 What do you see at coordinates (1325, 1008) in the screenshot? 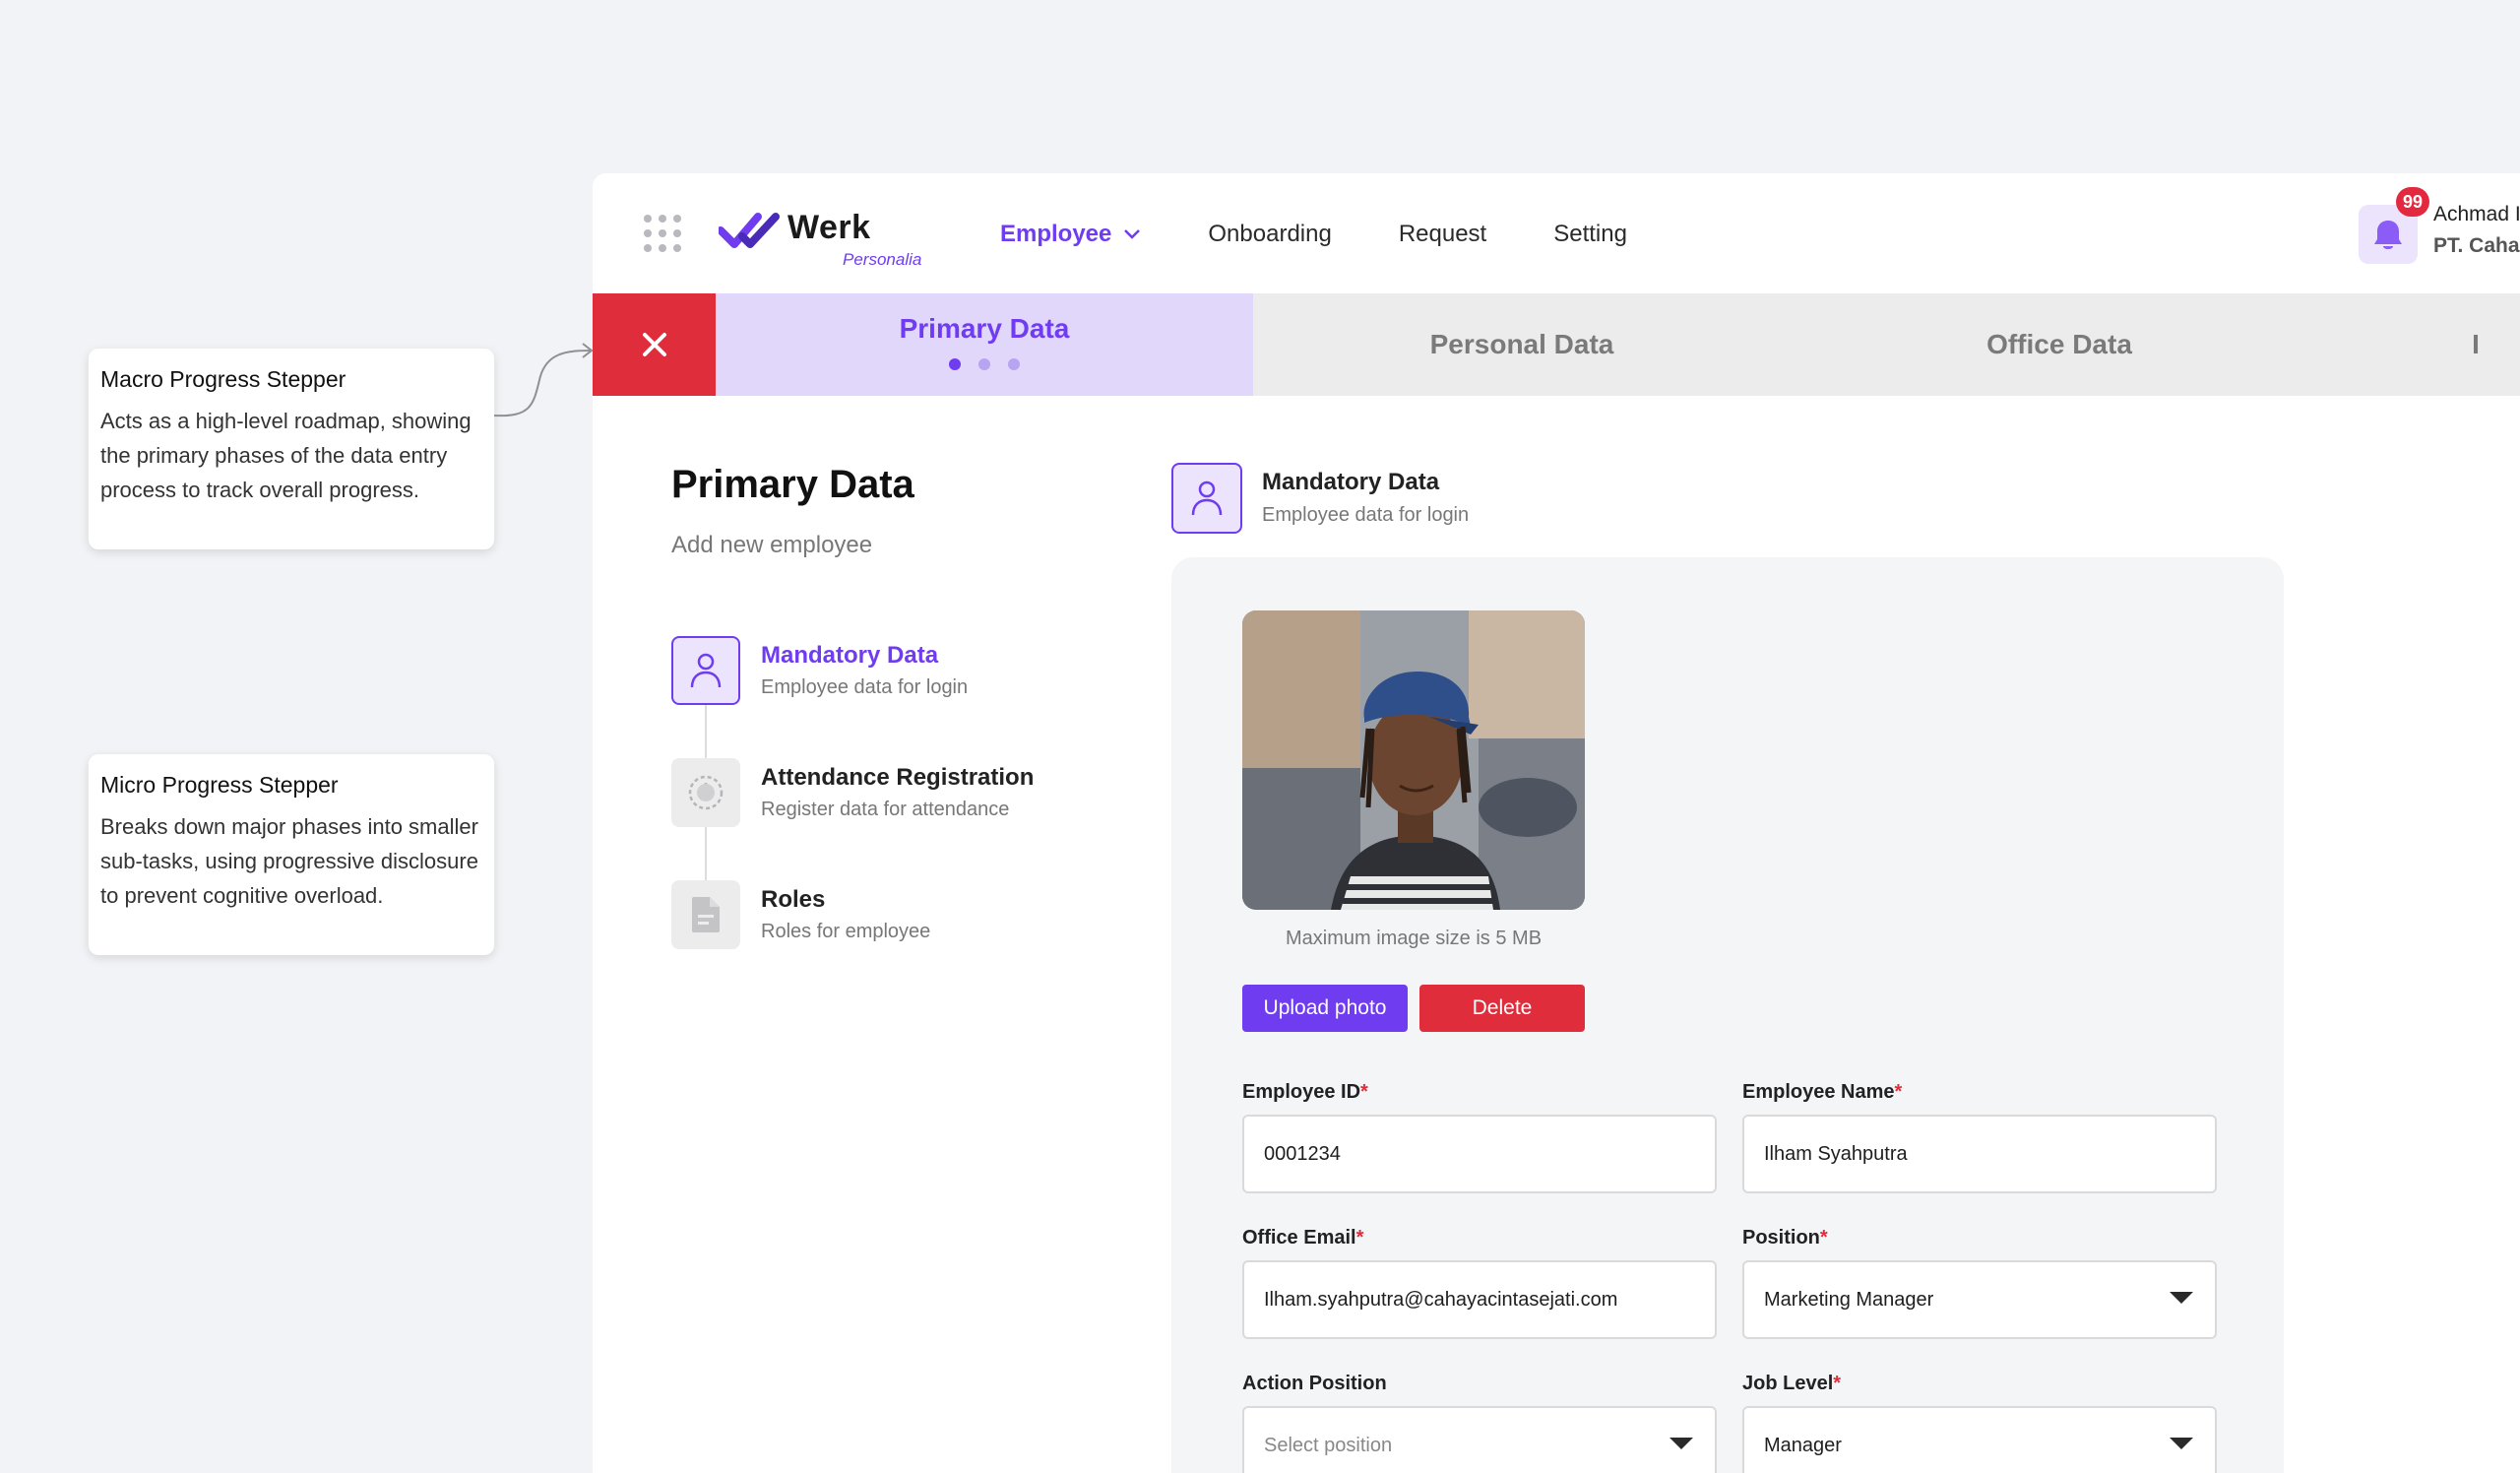
I see `upload-photo-button: Upload photo` at bounding box center [1325, 1008].